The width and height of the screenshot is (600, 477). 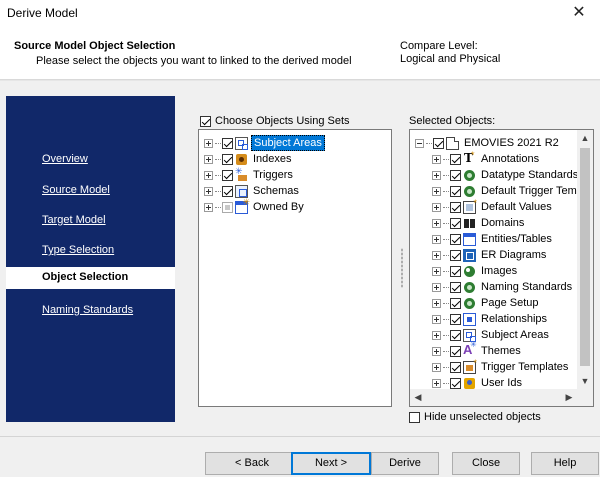 What do you see at coordinates (414, 417) in the screenshot?
I see `hide-unselected-checkbox` at bounding box center [414, 417].